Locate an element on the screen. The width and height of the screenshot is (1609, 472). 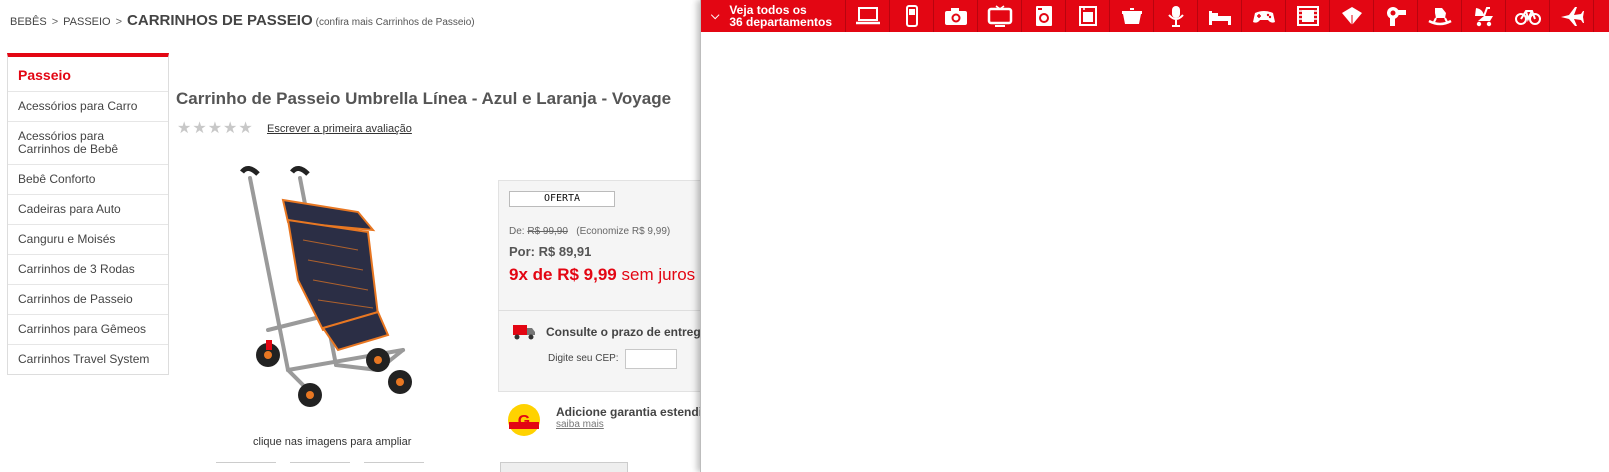
installments-suffix: sem juros is located at coordinates (658, 274).